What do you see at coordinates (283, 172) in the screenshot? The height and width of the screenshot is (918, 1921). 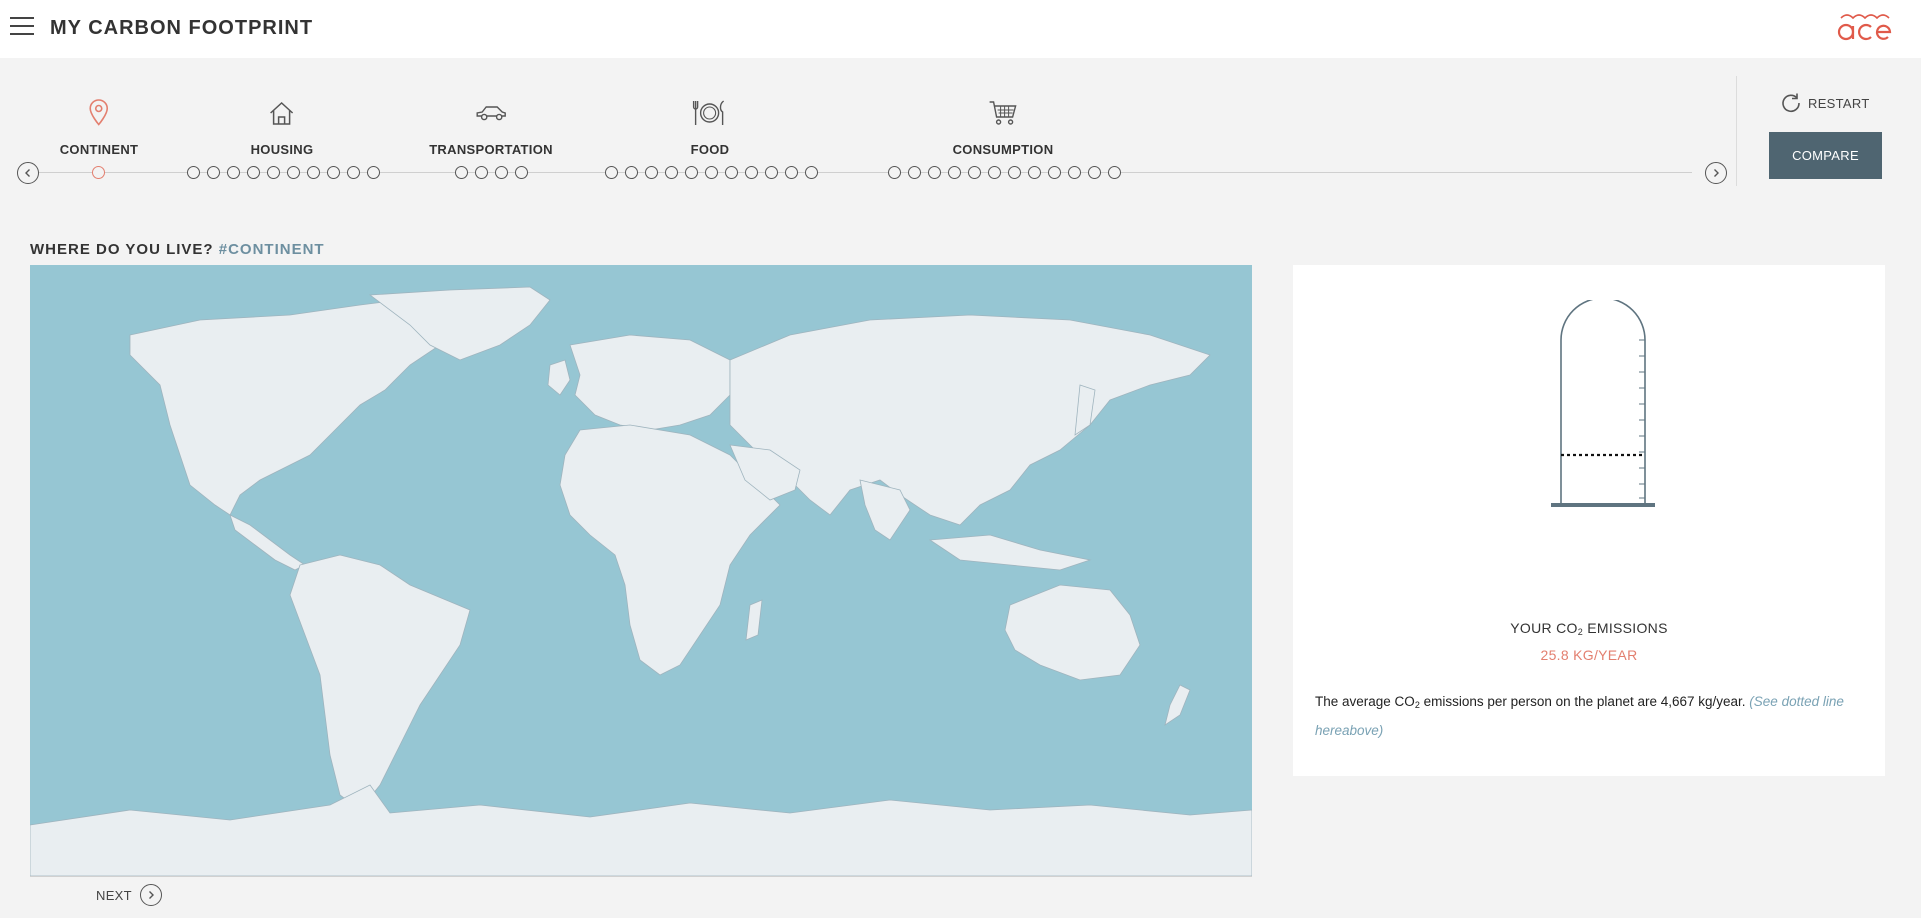 I see `step-dots-housing` at bounding box center [283, 172].